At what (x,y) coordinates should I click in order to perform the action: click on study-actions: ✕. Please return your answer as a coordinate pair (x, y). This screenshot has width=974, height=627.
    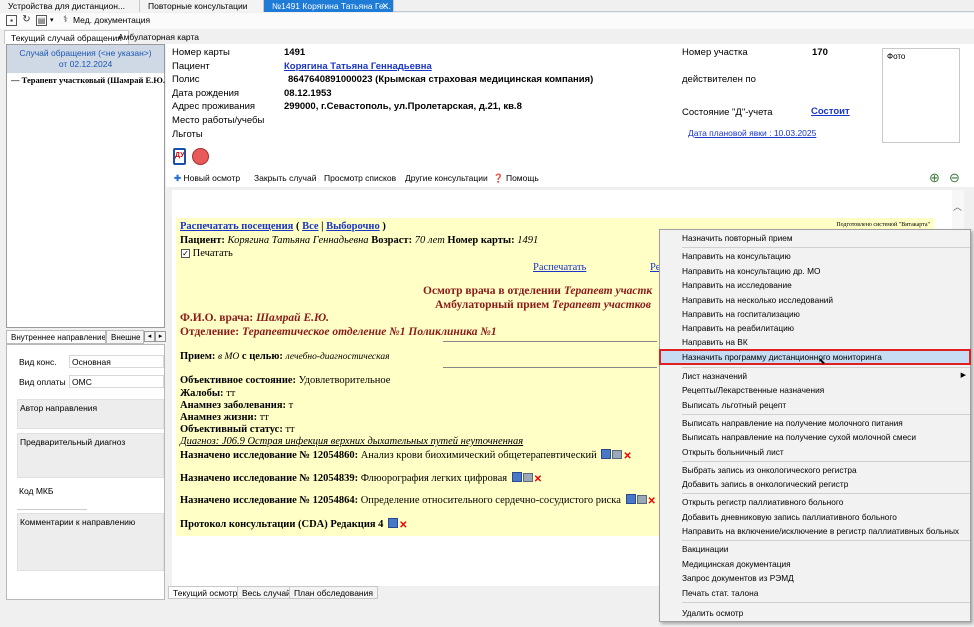
    Looking at the image, I should click on (640, 500).